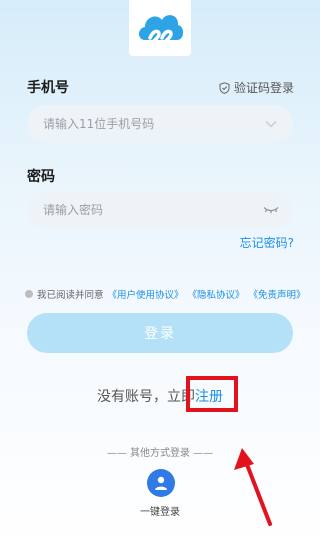  Describe the element at coordinates (263, 88) in the screenshot. I see `code-login-label: 验证码登录` at that location.